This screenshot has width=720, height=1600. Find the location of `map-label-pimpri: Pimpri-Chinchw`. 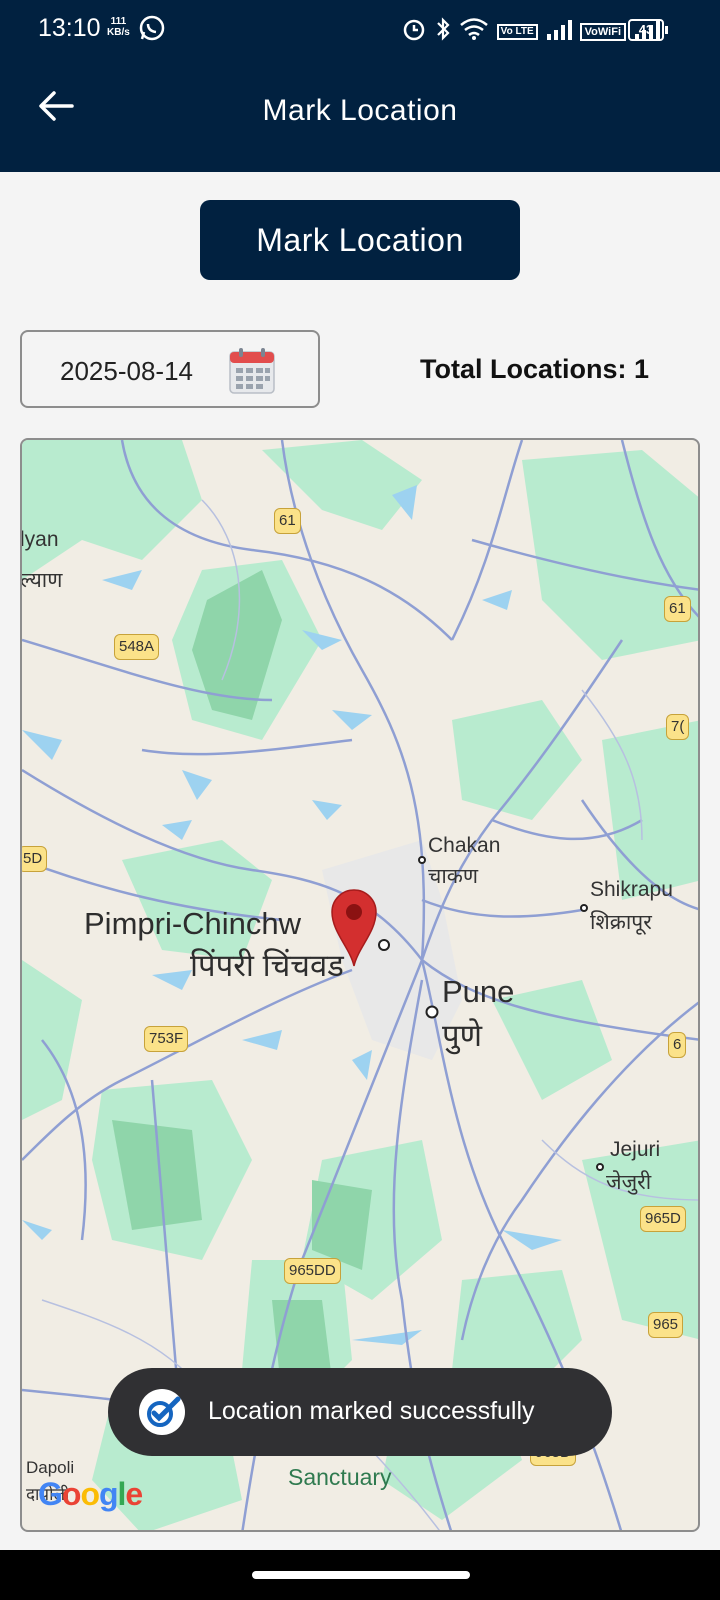

map-label-pimpri: Pimpri-Chinchw is located at coordinates (193, 923).